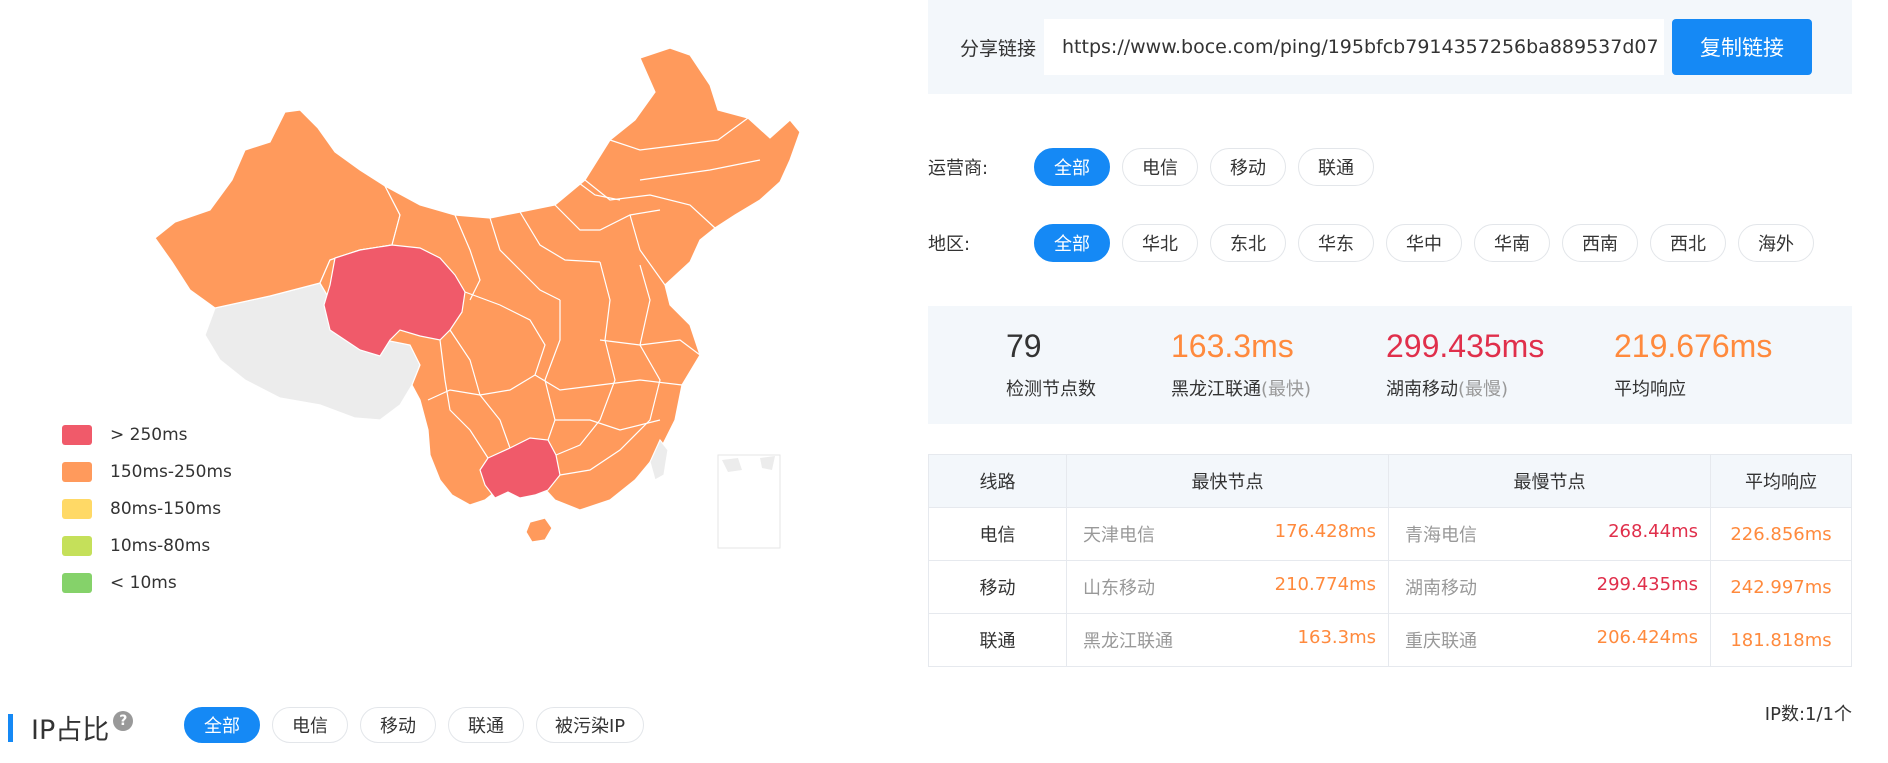 The image size is (1888, 763). Describe the element at coordinates (997, 587) in the screenshot. I see `route-cell: 移动` at that location.